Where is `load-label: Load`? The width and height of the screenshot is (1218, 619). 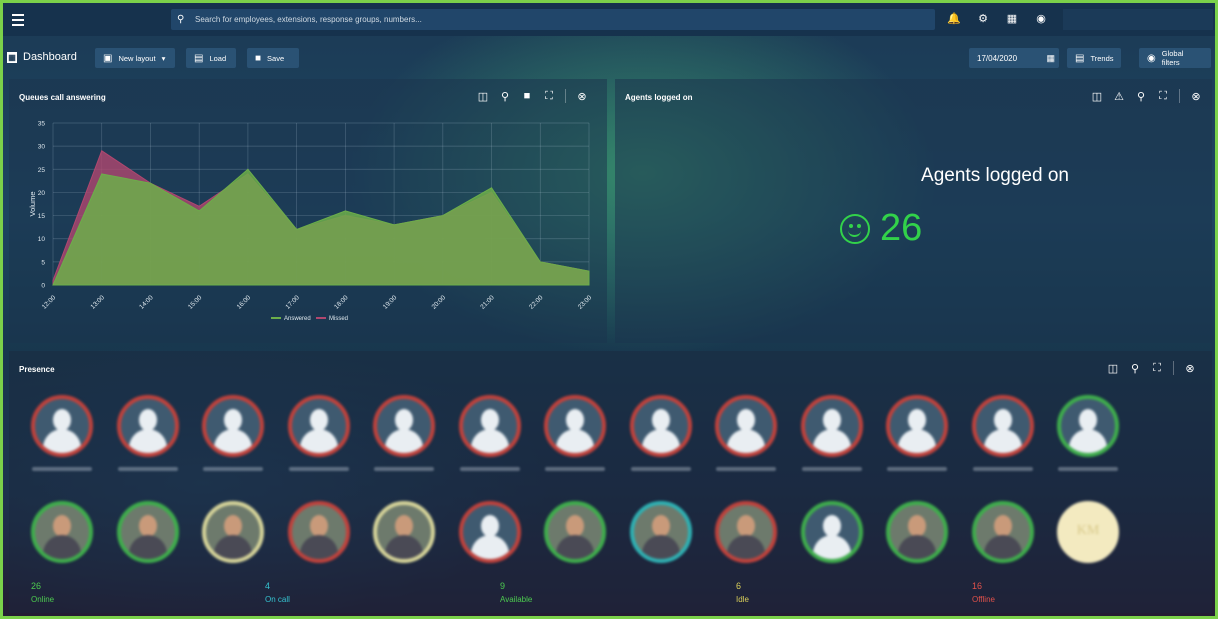
load-label: Load is located at coordinates (218, 58).